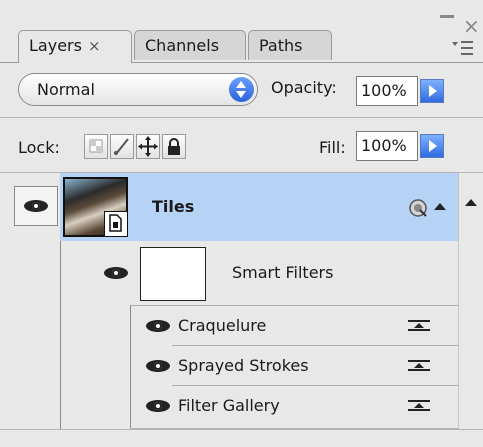 The height and width of the screenshot is (447, 483). Describe the element at coordinates (94, 46) in the screenshot. I see `close-tab-icon: ×` at that location.